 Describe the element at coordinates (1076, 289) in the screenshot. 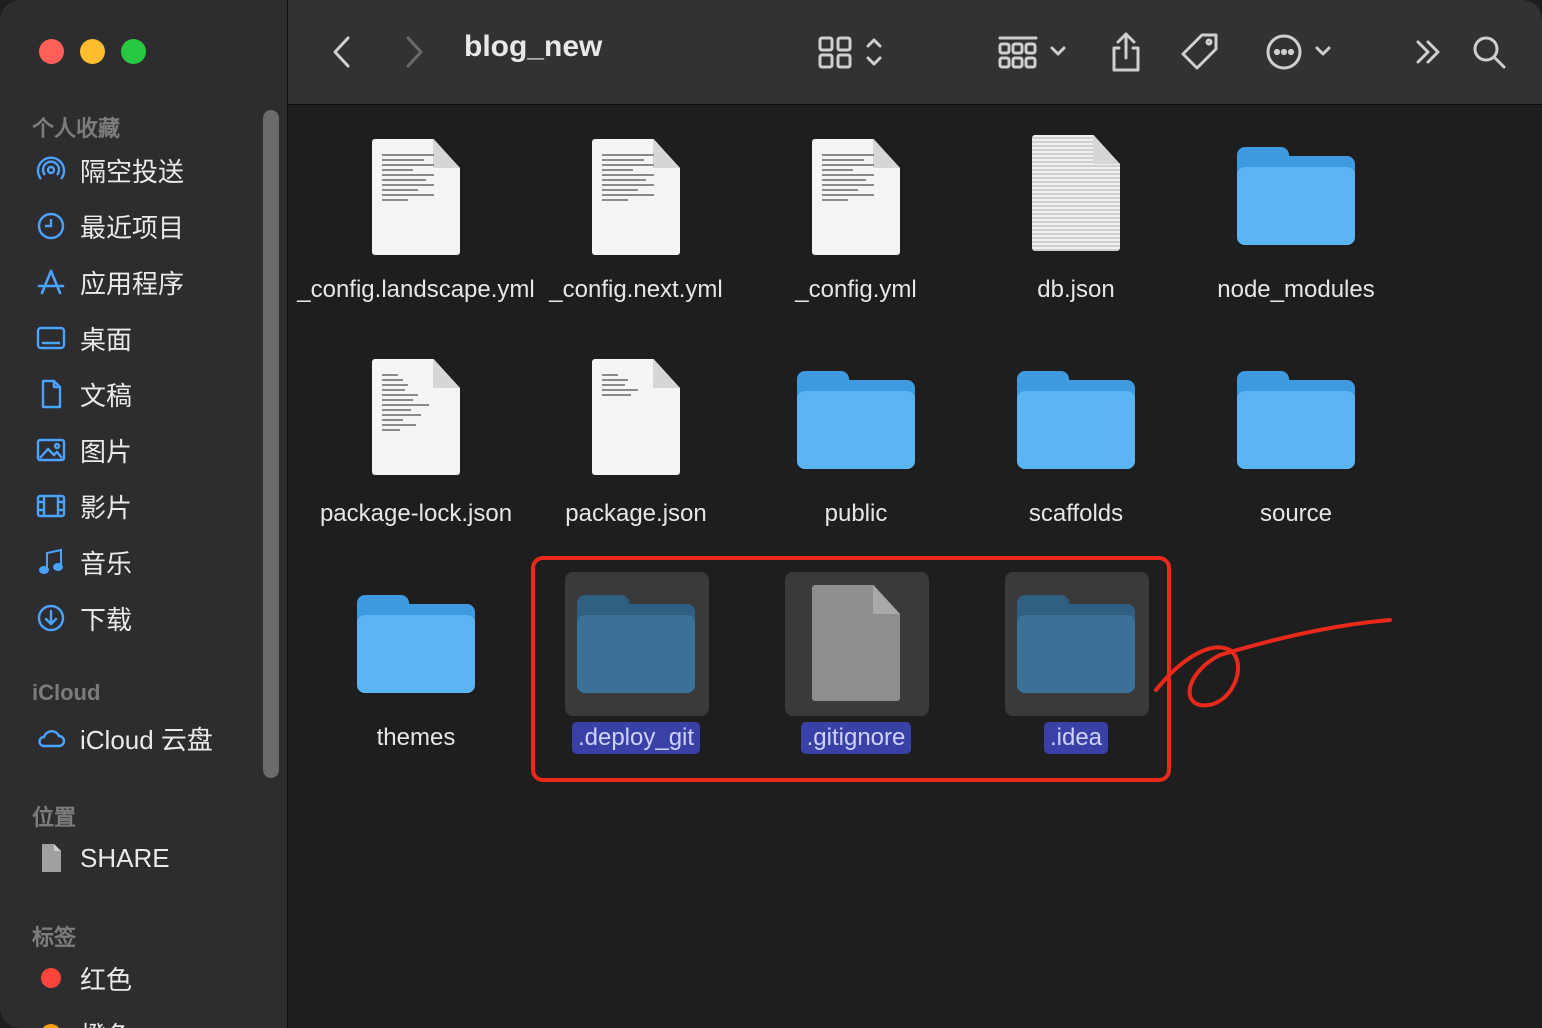

I see `file-name: db.json` at that location.